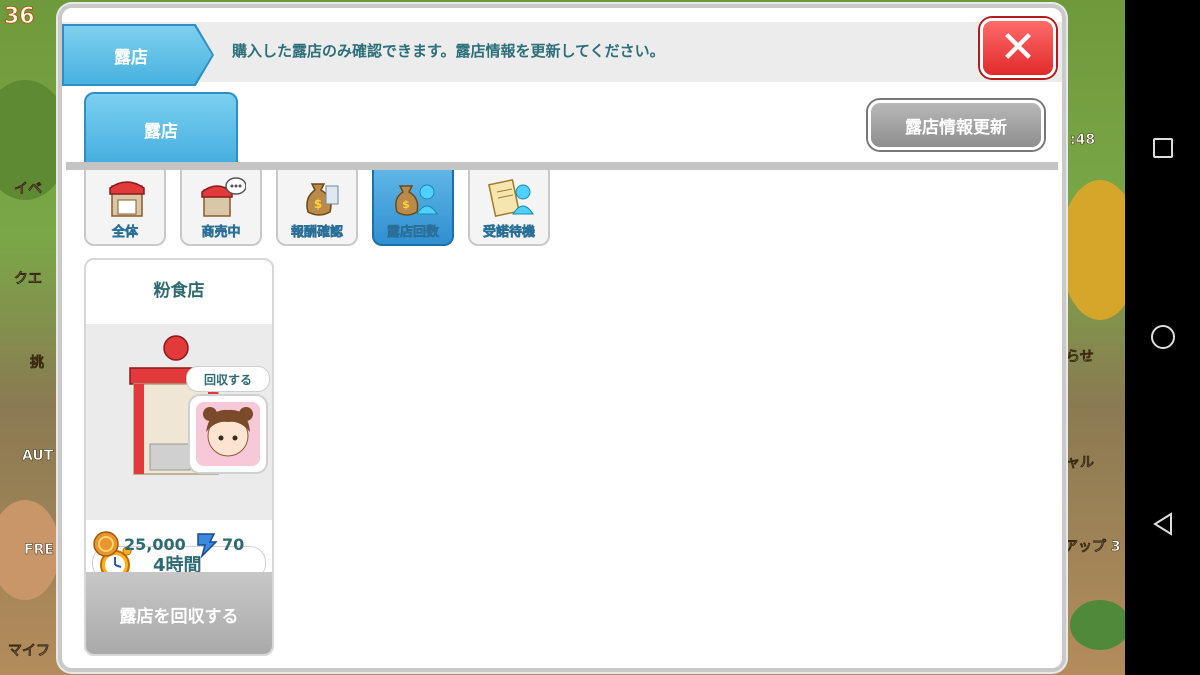  Describe the element at coordinates (37, 363) in the screenshot. I see `bg-label-challenge: 挑` at that location.